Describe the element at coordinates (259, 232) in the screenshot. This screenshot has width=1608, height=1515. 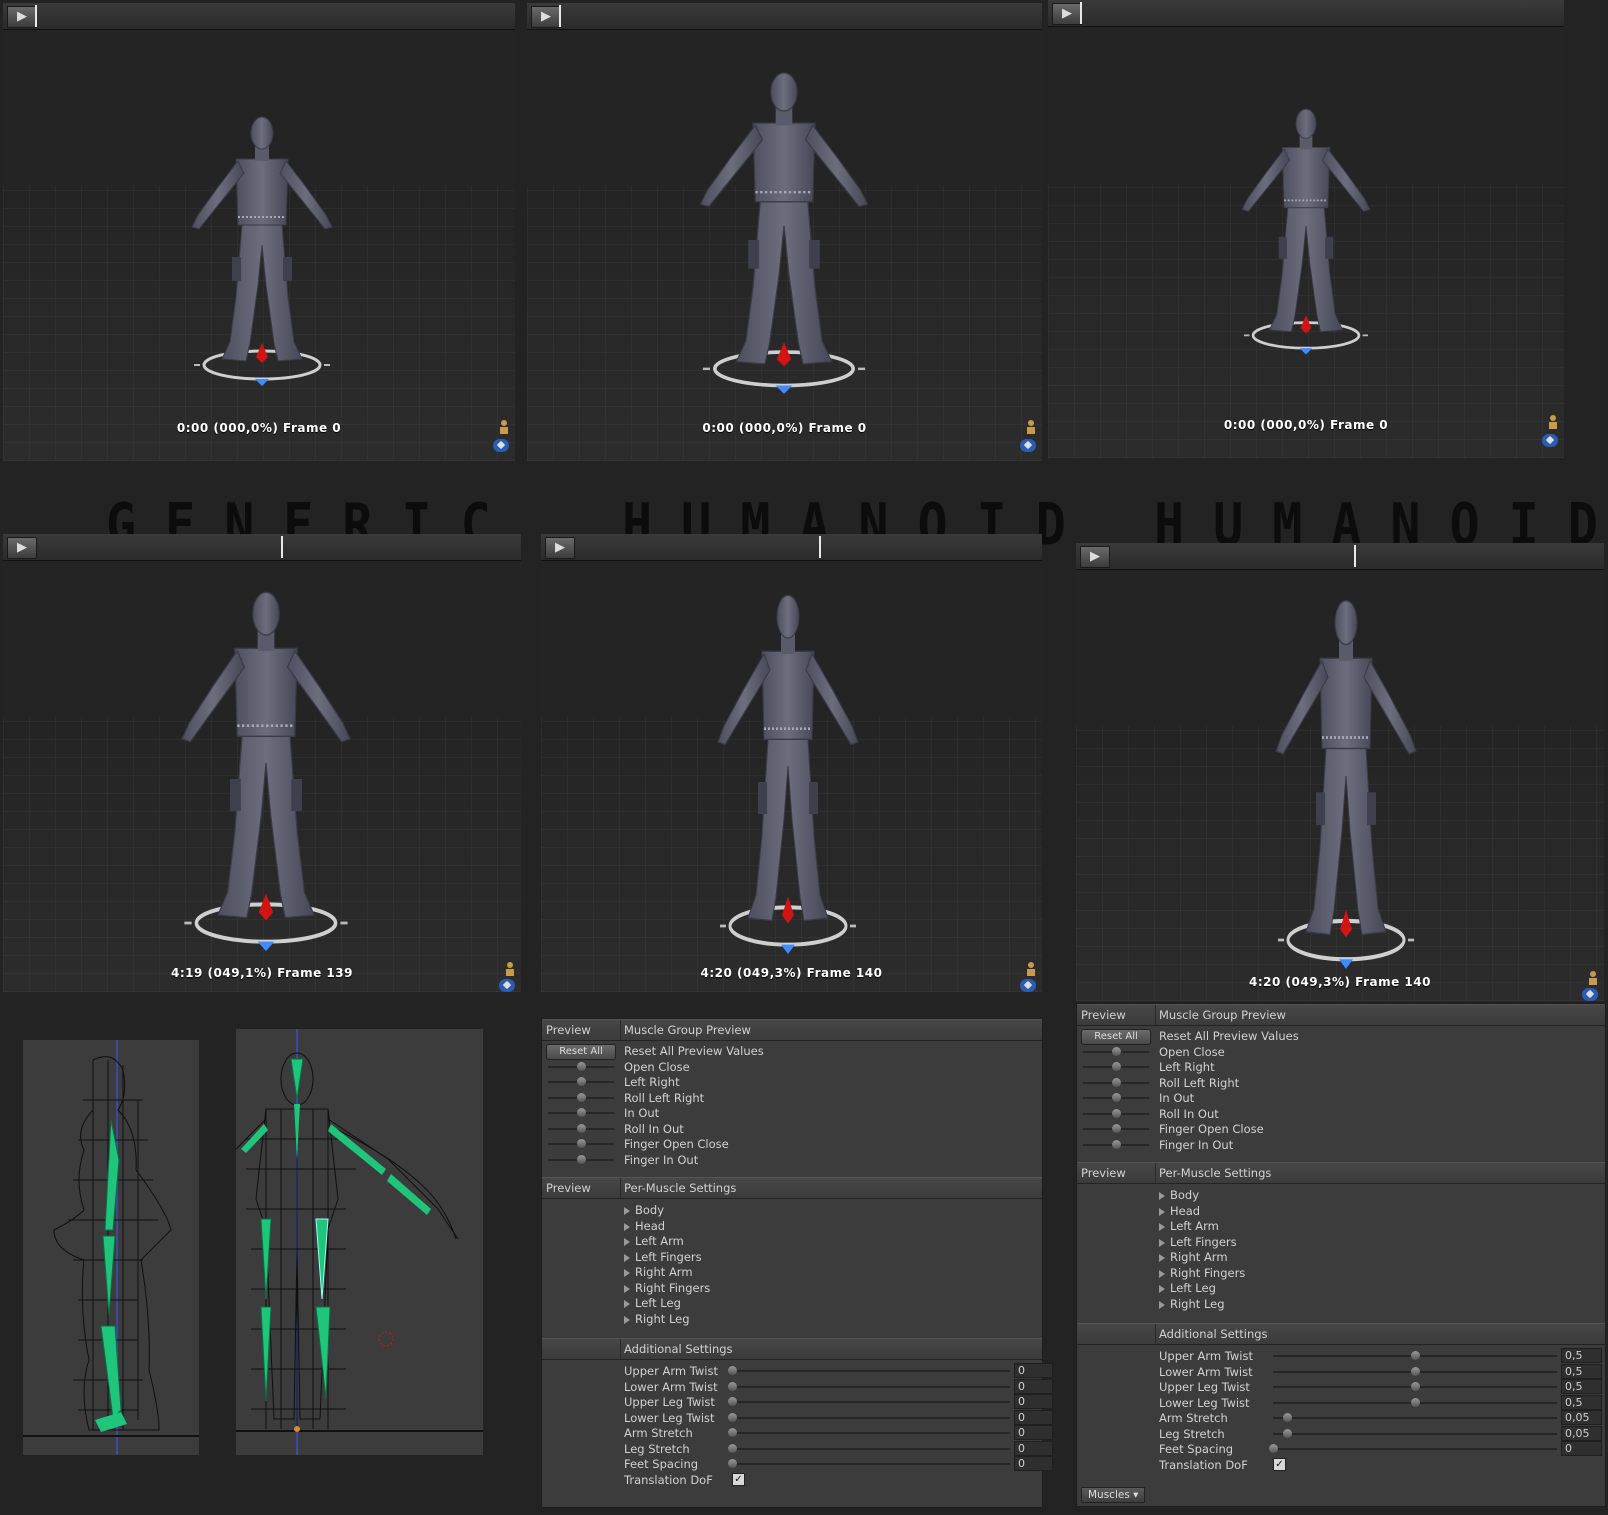
I see `viewport-generic-top: ▶ 0:00 (000,0%) Frame 0` at that location.